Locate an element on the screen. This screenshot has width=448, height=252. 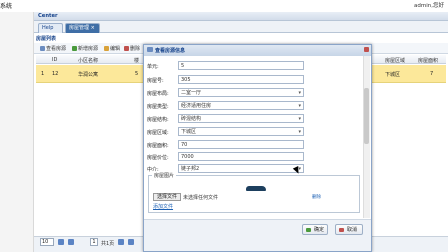
structure-select: 砖混结构 is located at coordinates (241, 118).